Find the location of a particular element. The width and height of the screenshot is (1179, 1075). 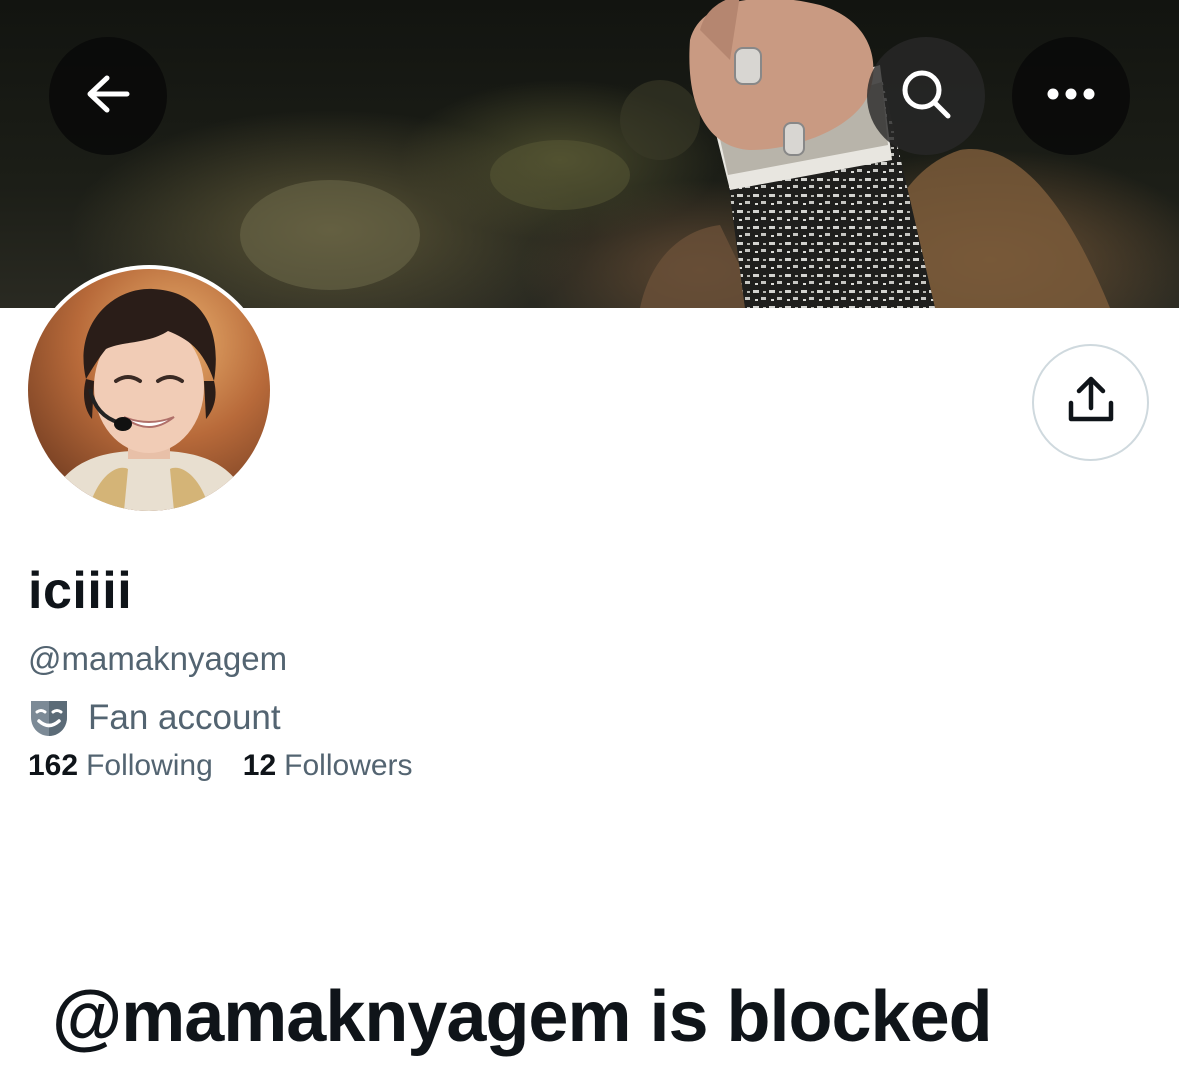

followers-link: 12 Followers is located at coordinates (328, 766).